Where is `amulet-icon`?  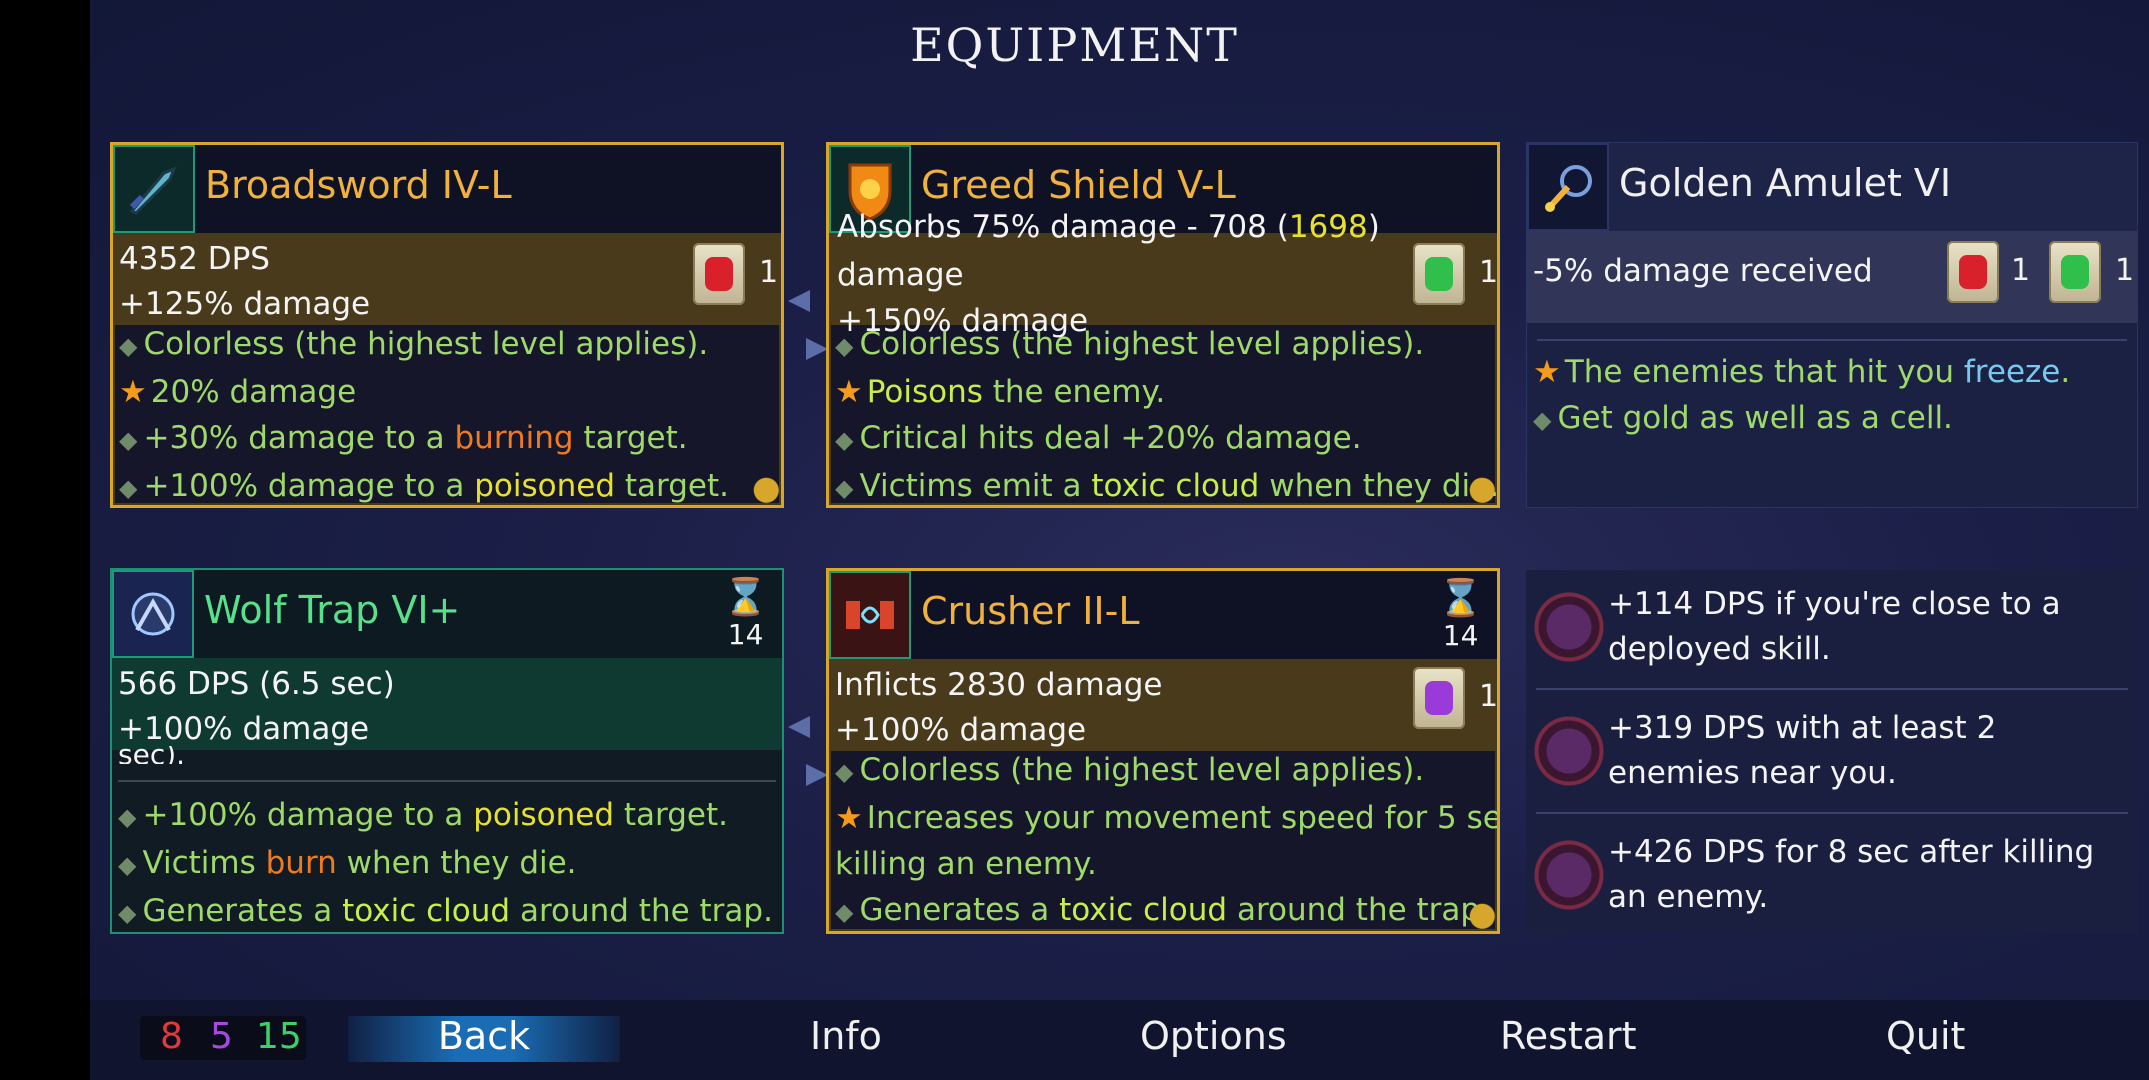
amulet-icon is located at coordinates (1568, 187).